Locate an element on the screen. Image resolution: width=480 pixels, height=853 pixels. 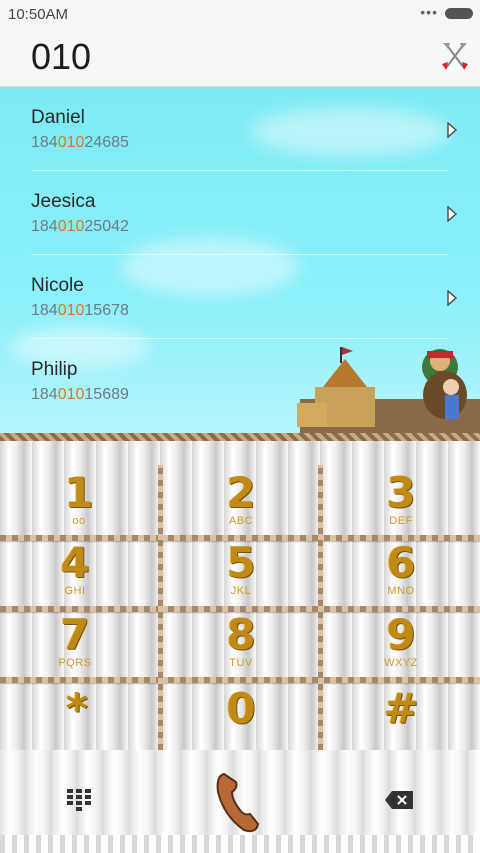
dialed-number: 010 is located at coordinates (61, 56).